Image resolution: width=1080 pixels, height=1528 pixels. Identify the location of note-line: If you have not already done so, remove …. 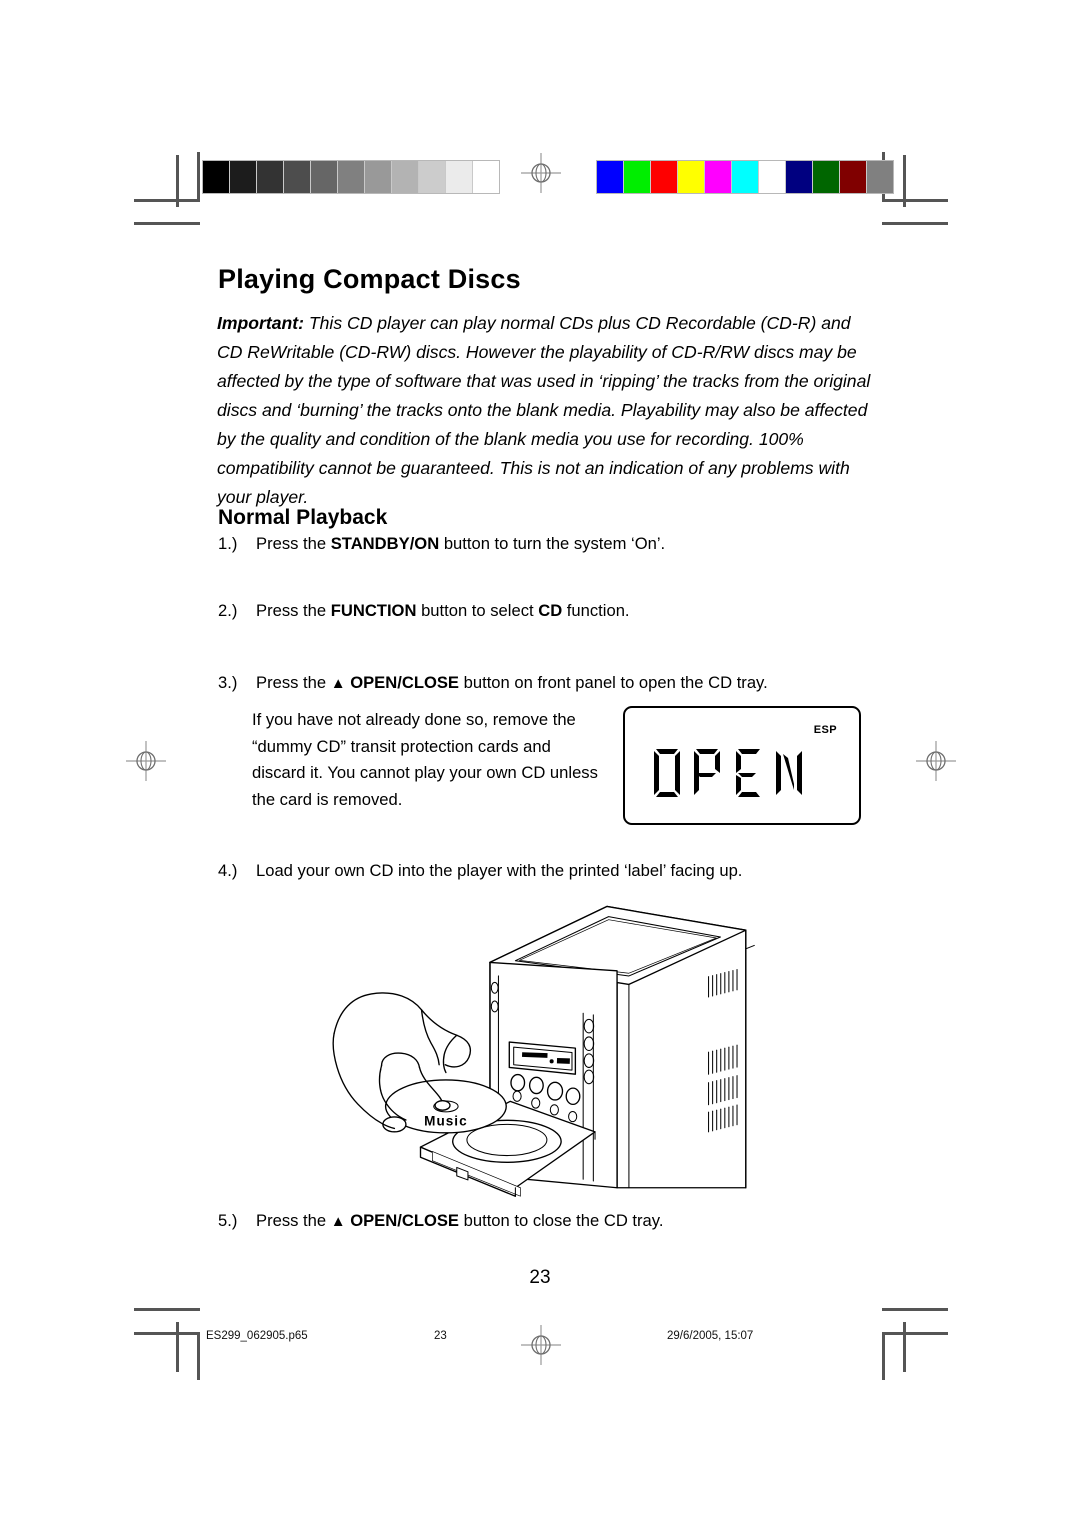
(414, 719).